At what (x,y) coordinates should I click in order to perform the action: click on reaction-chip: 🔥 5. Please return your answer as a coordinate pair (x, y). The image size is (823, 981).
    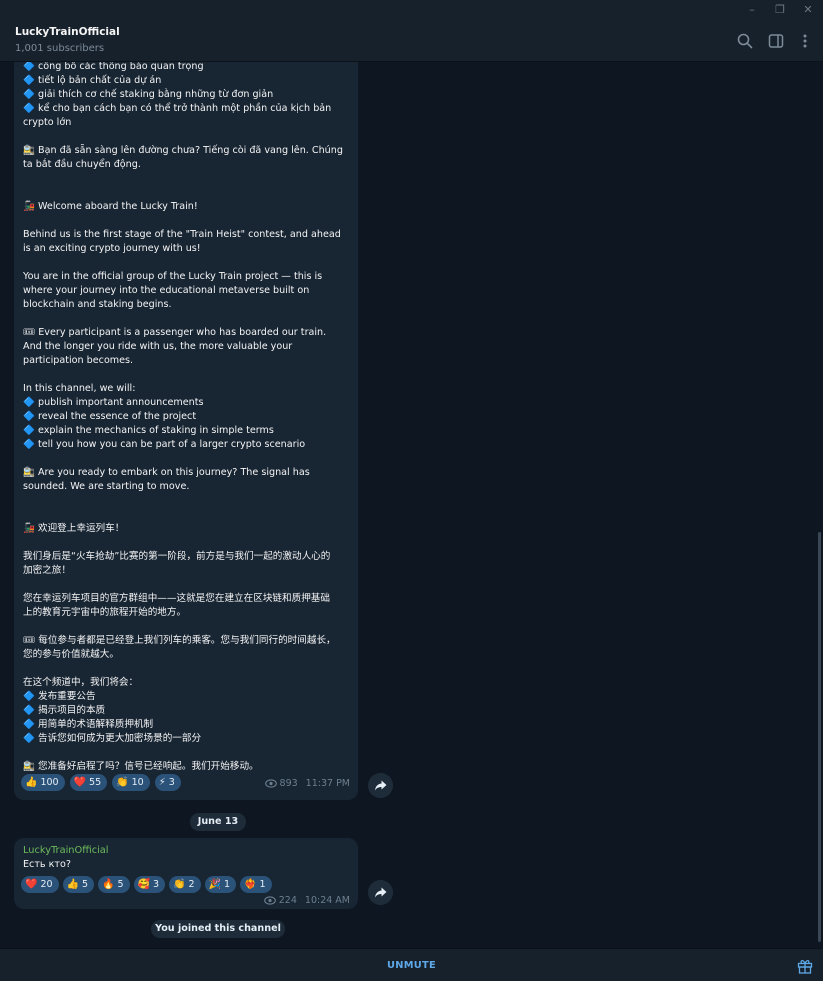
    Looking at the image, I should click on (114, 884).